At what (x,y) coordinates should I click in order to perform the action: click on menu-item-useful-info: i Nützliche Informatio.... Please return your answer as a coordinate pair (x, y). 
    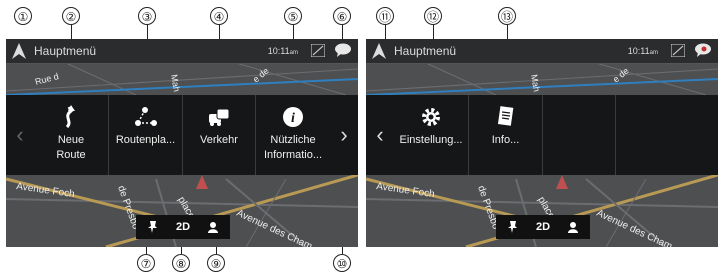
    Looking at the image, I should click on (293, 135).